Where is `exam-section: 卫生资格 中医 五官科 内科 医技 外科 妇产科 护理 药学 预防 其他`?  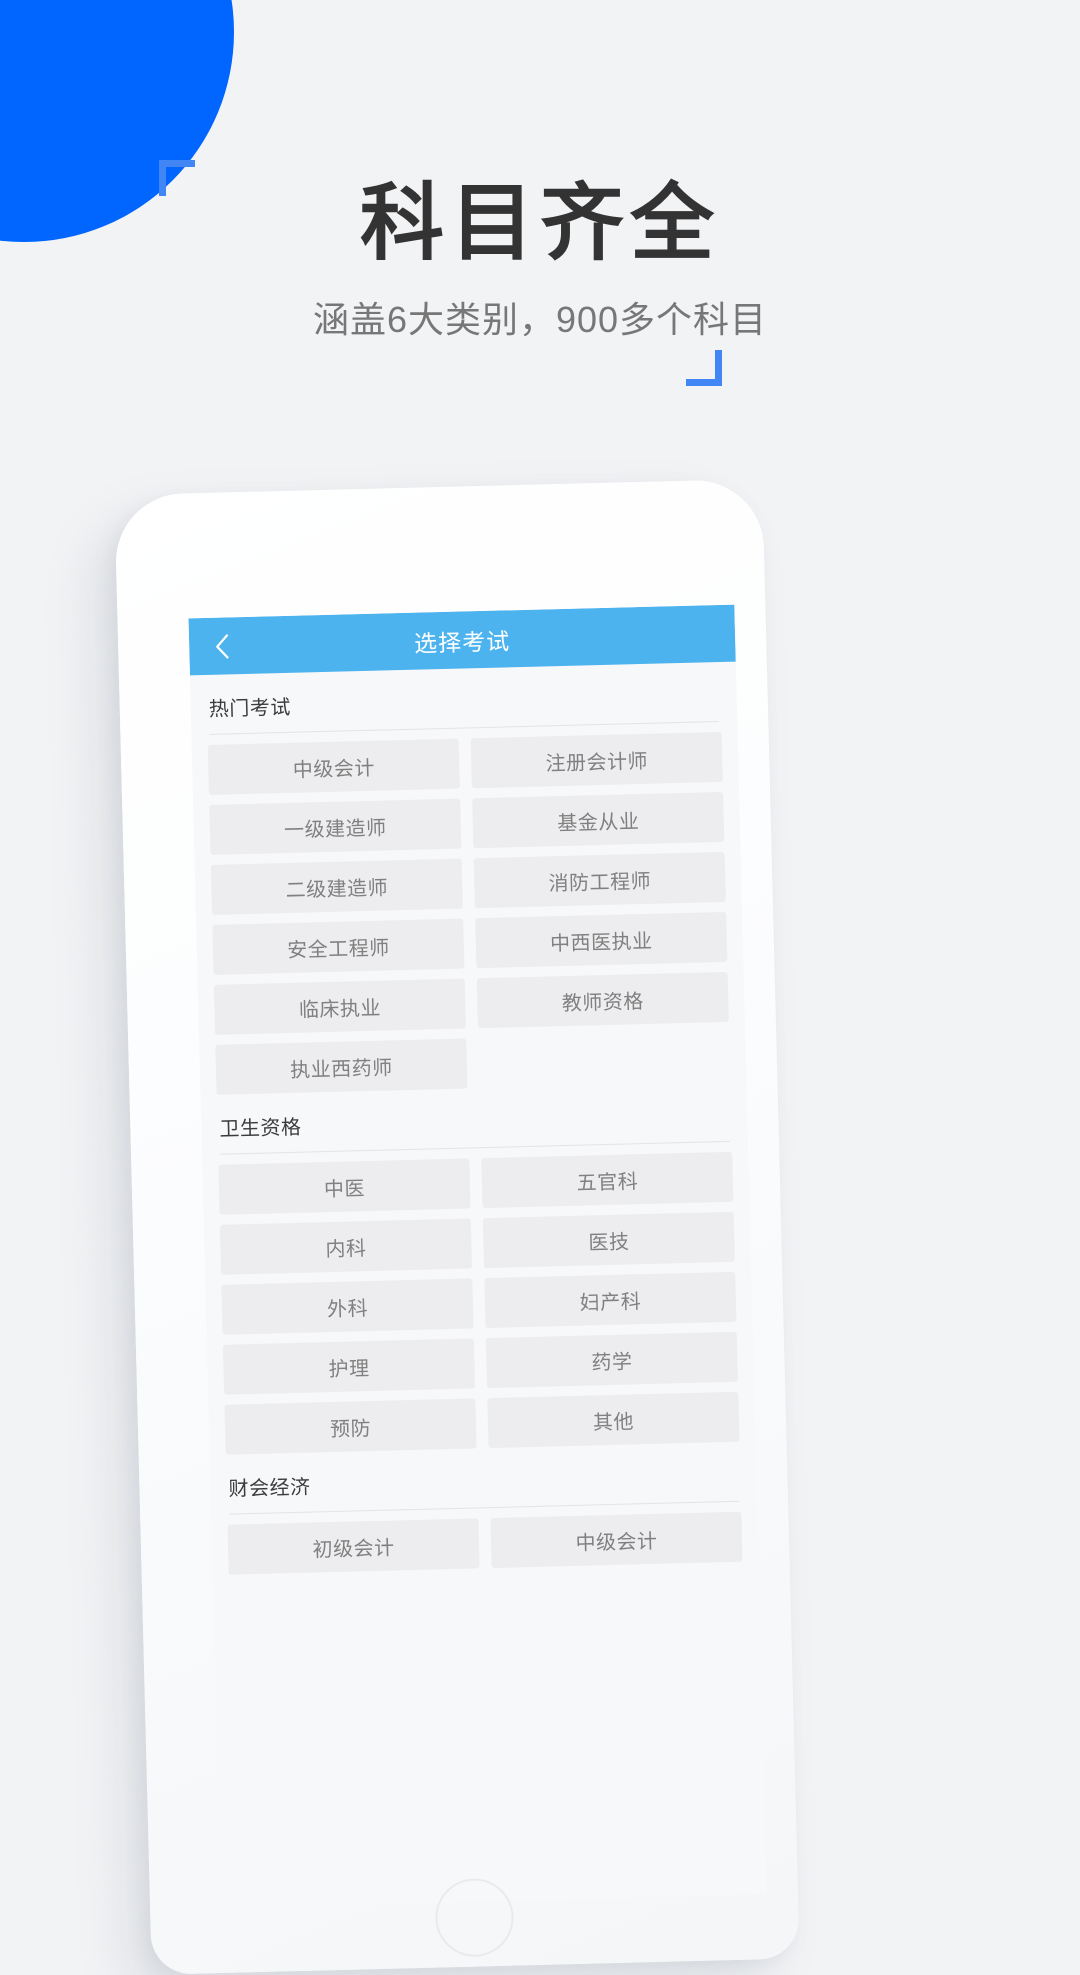
exam-section: 卫生资格 中医 五官科 内科 医技 外科 妇产科 护理 药学 预防 其他 is located at coordinates (478, 1268).